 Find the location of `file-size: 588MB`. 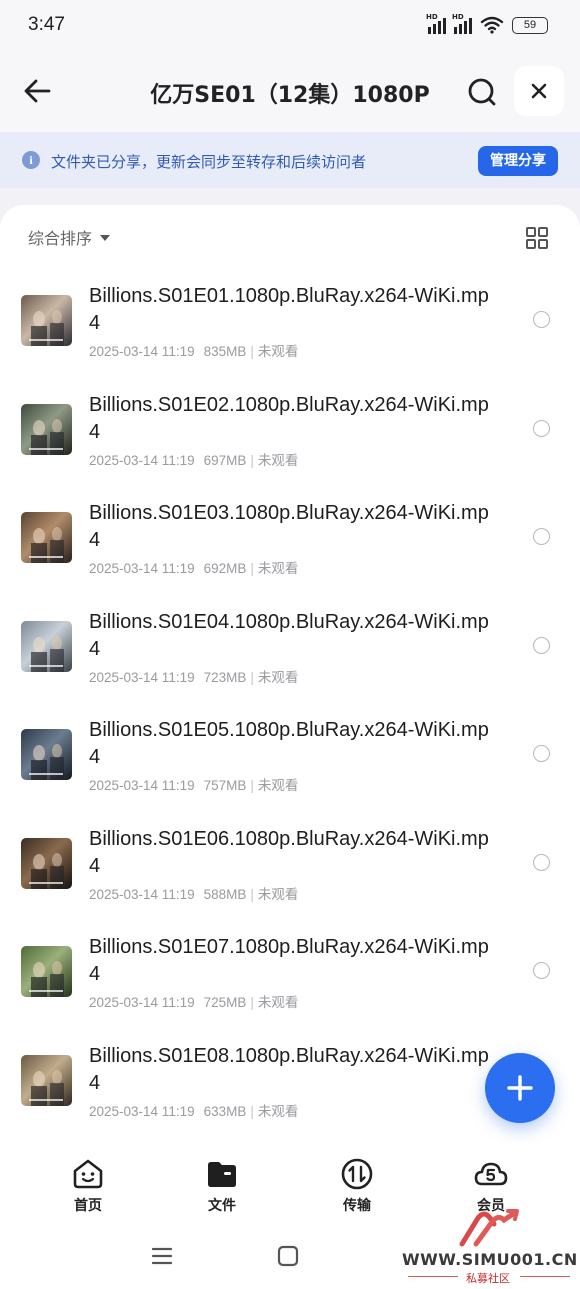

file-size: 588MB is located at coordinates (225, 894).